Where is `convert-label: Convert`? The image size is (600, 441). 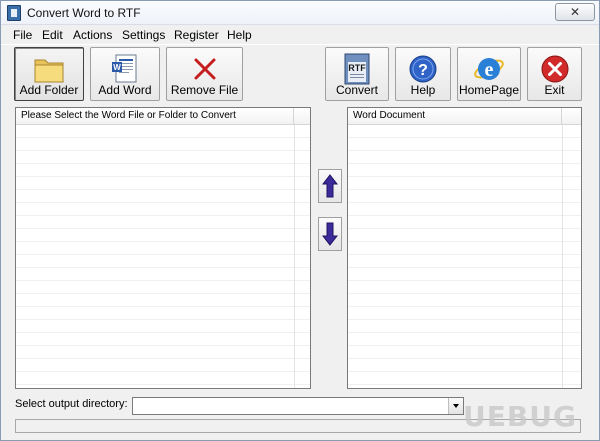 convert-label: Convert is located at coordinates (357, 90).